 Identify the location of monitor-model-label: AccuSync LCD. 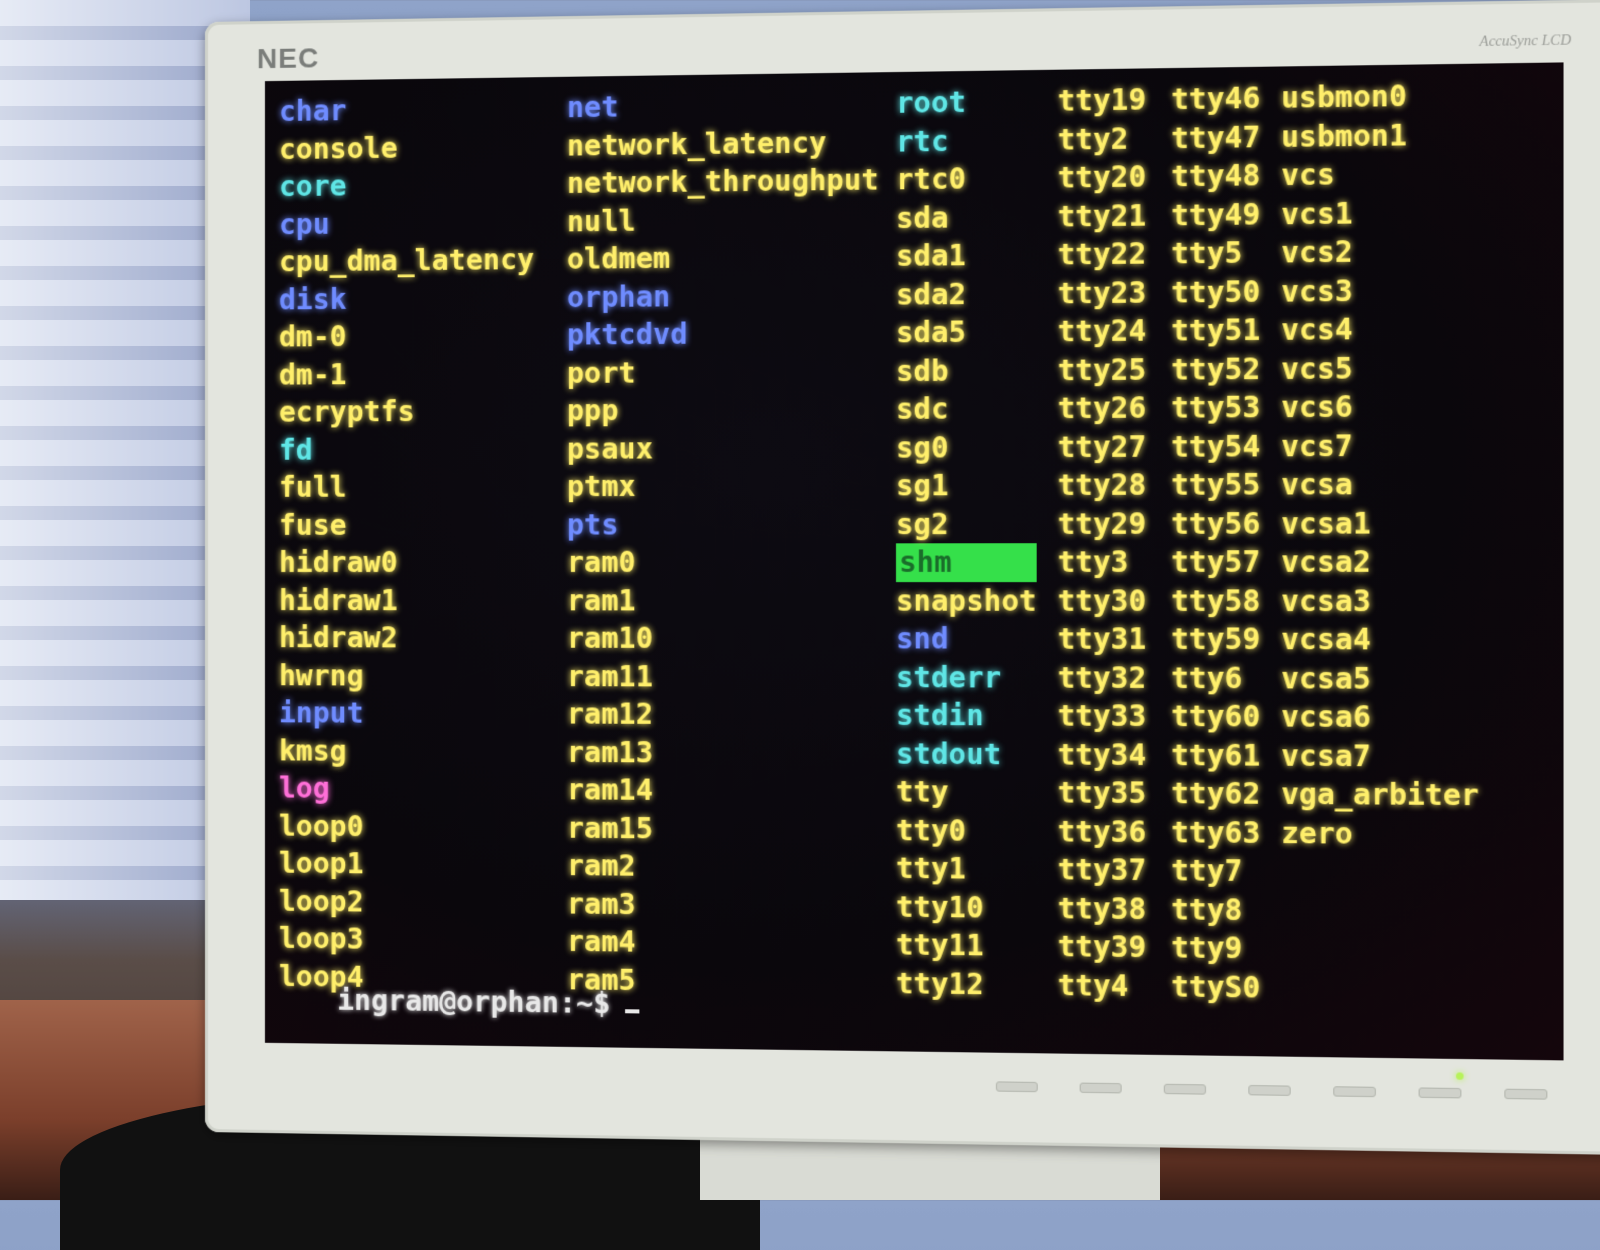
(1525, 42).